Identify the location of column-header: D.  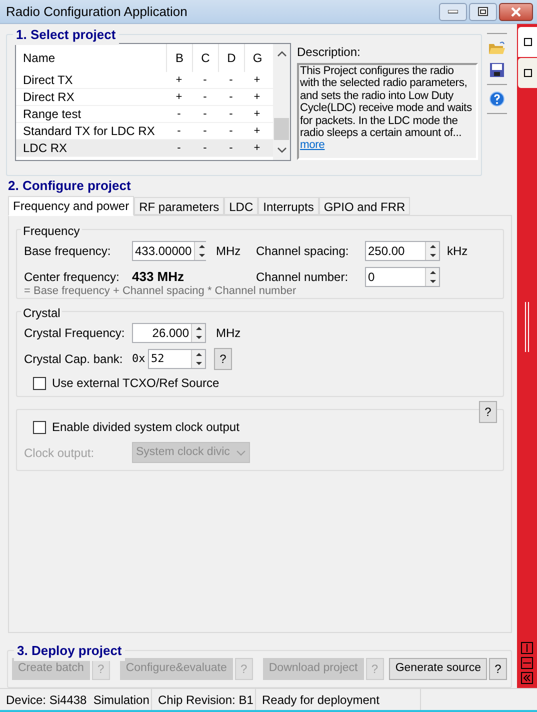
(231, 58).